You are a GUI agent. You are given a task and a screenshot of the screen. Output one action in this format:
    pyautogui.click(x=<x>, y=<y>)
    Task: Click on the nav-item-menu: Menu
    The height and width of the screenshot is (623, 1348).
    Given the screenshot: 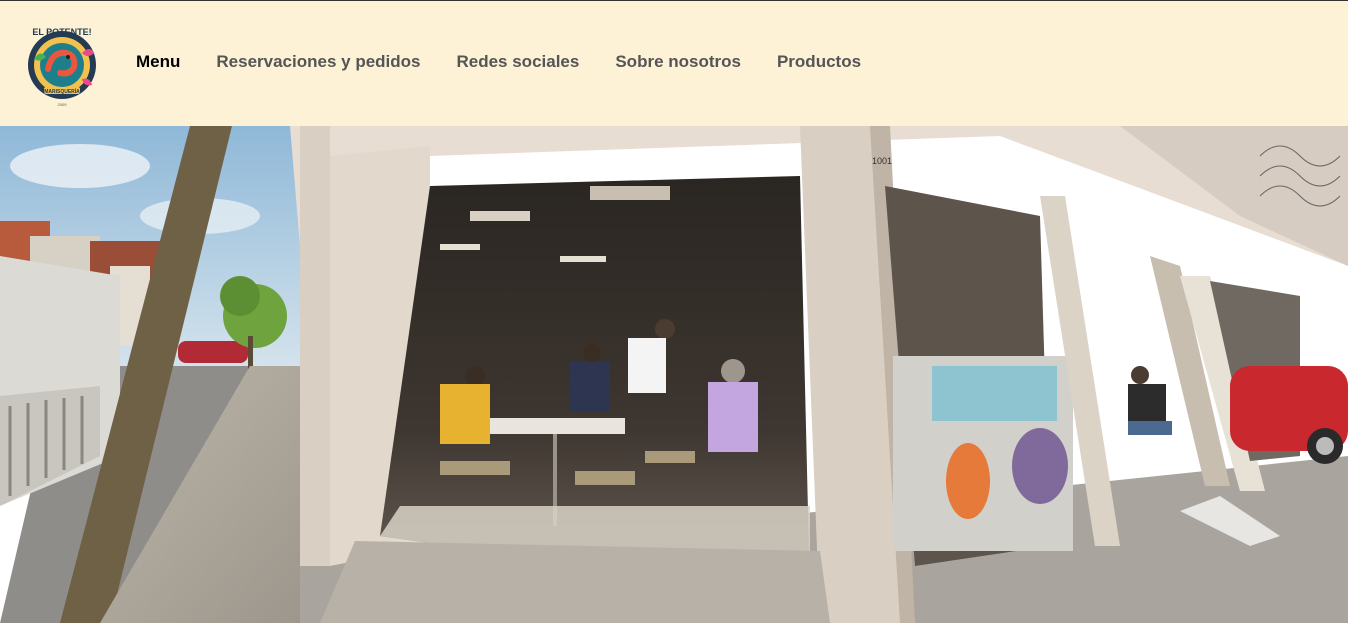 What is the action you would take?
    pyautogui.click(x=158, y=62)
    